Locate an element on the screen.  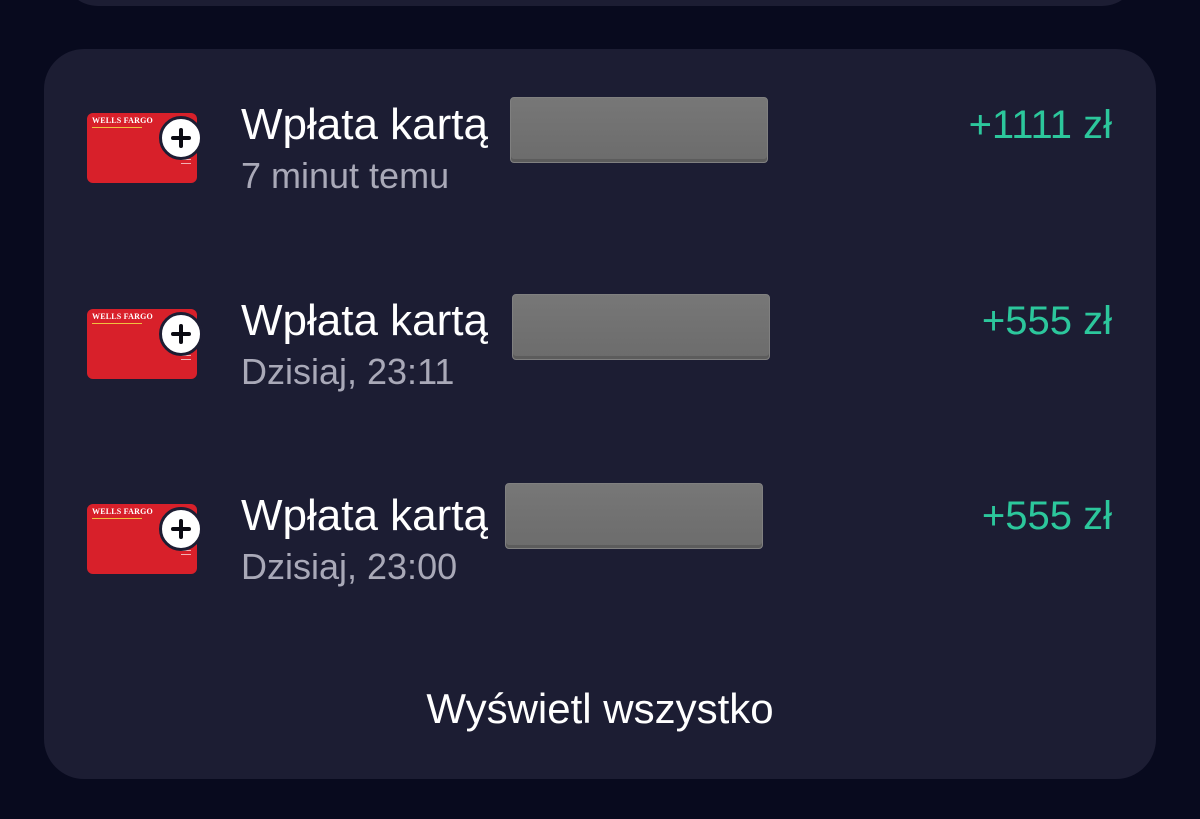
previous-card-section is located at coordinates (600, 3).